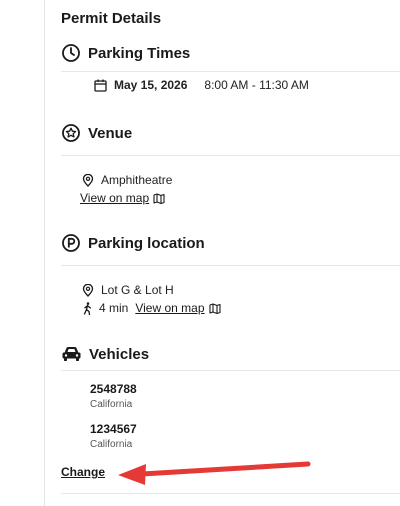 Image resolution: width=400 pixels, height=506 pixels. I want to click on walk-time: 4 min, so click(114, 308).